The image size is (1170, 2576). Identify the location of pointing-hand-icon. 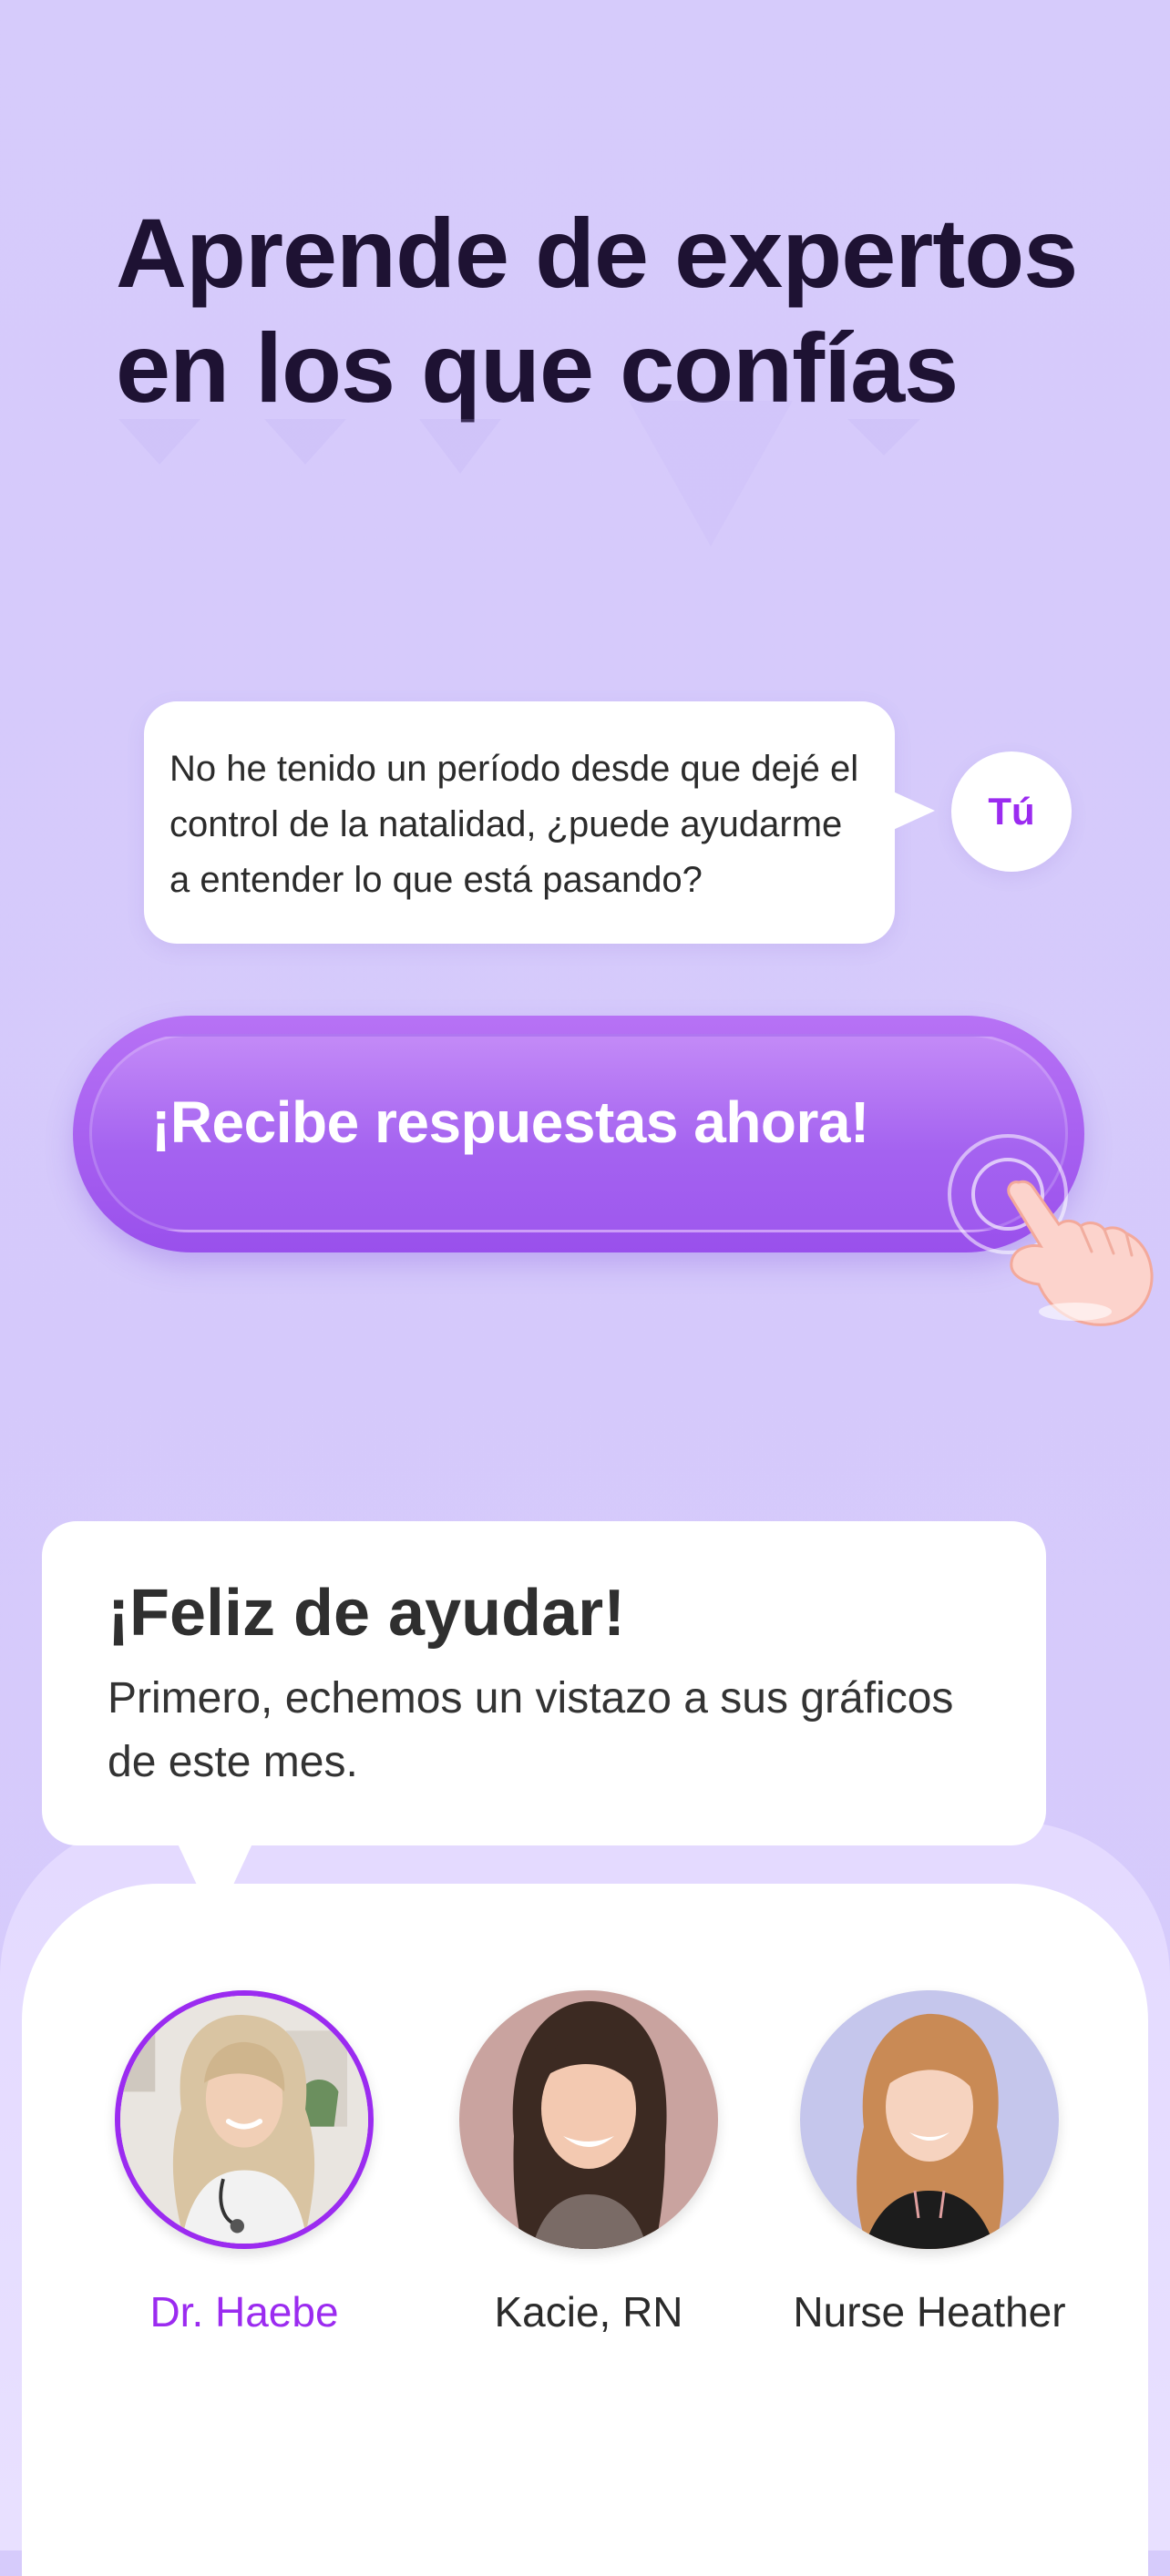
(1080, 1253).